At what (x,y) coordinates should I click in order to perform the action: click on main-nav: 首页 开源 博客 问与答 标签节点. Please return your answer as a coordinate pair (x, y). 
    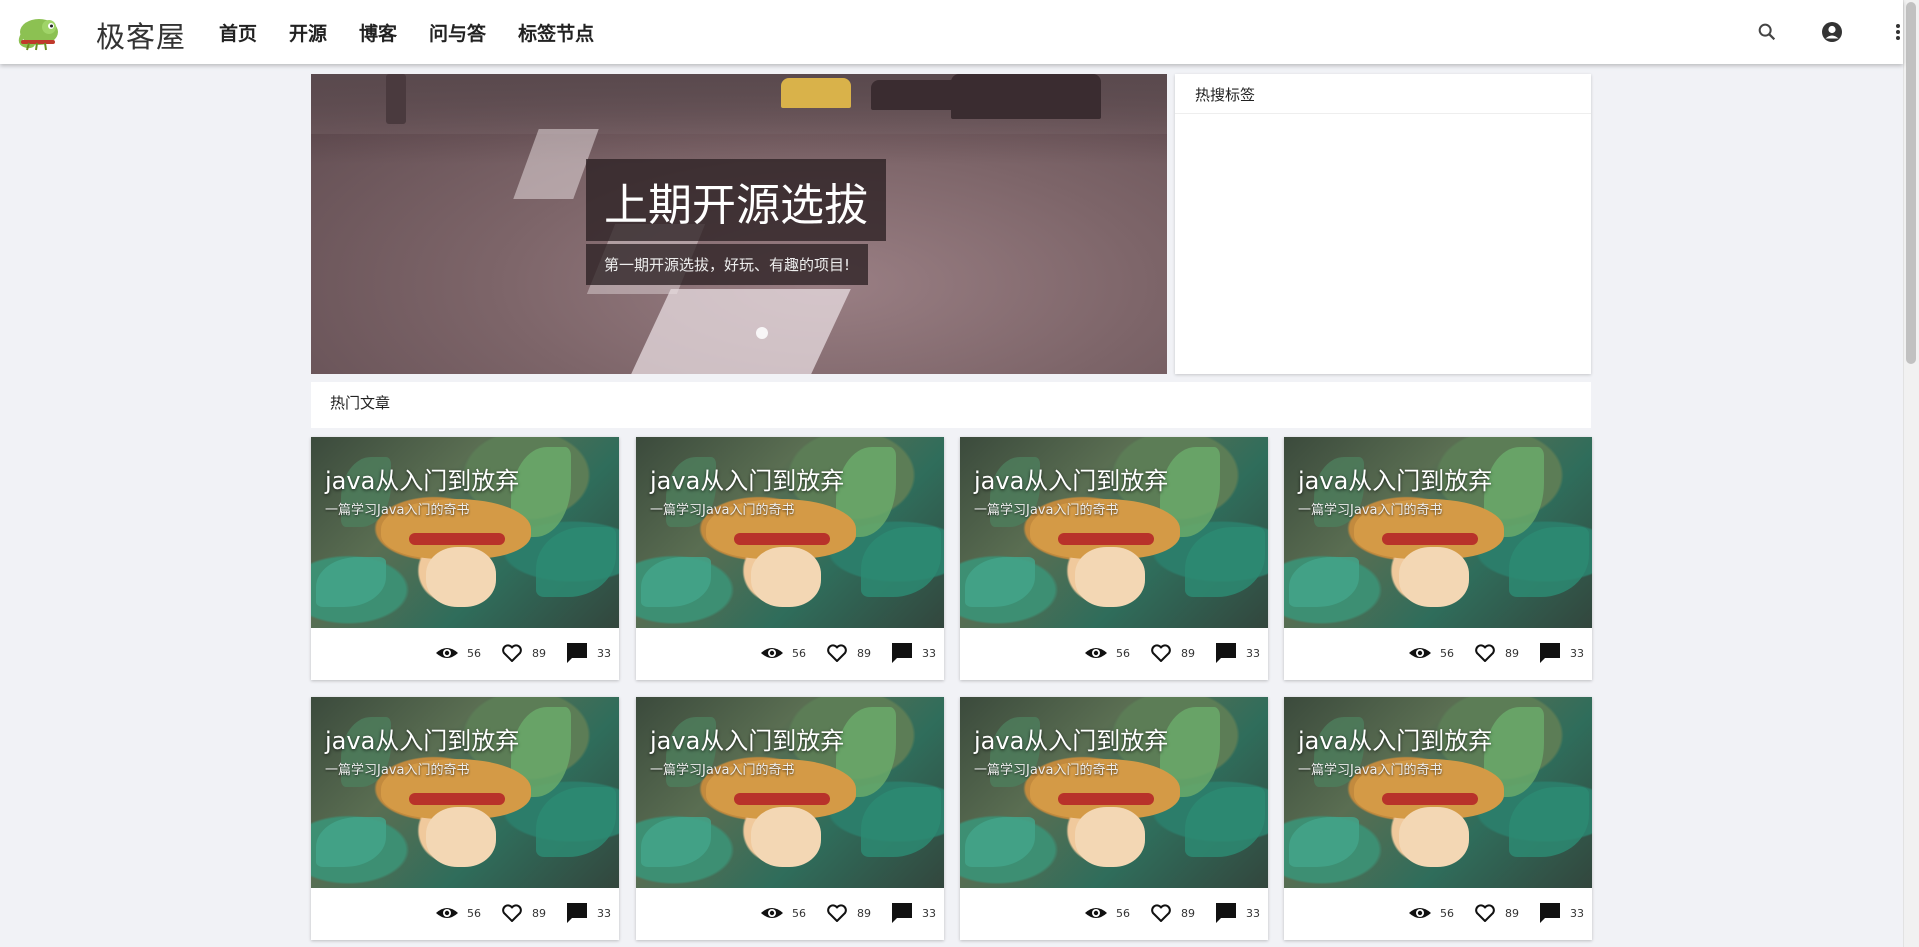
    Looking at the image, I should click on (422, 32).